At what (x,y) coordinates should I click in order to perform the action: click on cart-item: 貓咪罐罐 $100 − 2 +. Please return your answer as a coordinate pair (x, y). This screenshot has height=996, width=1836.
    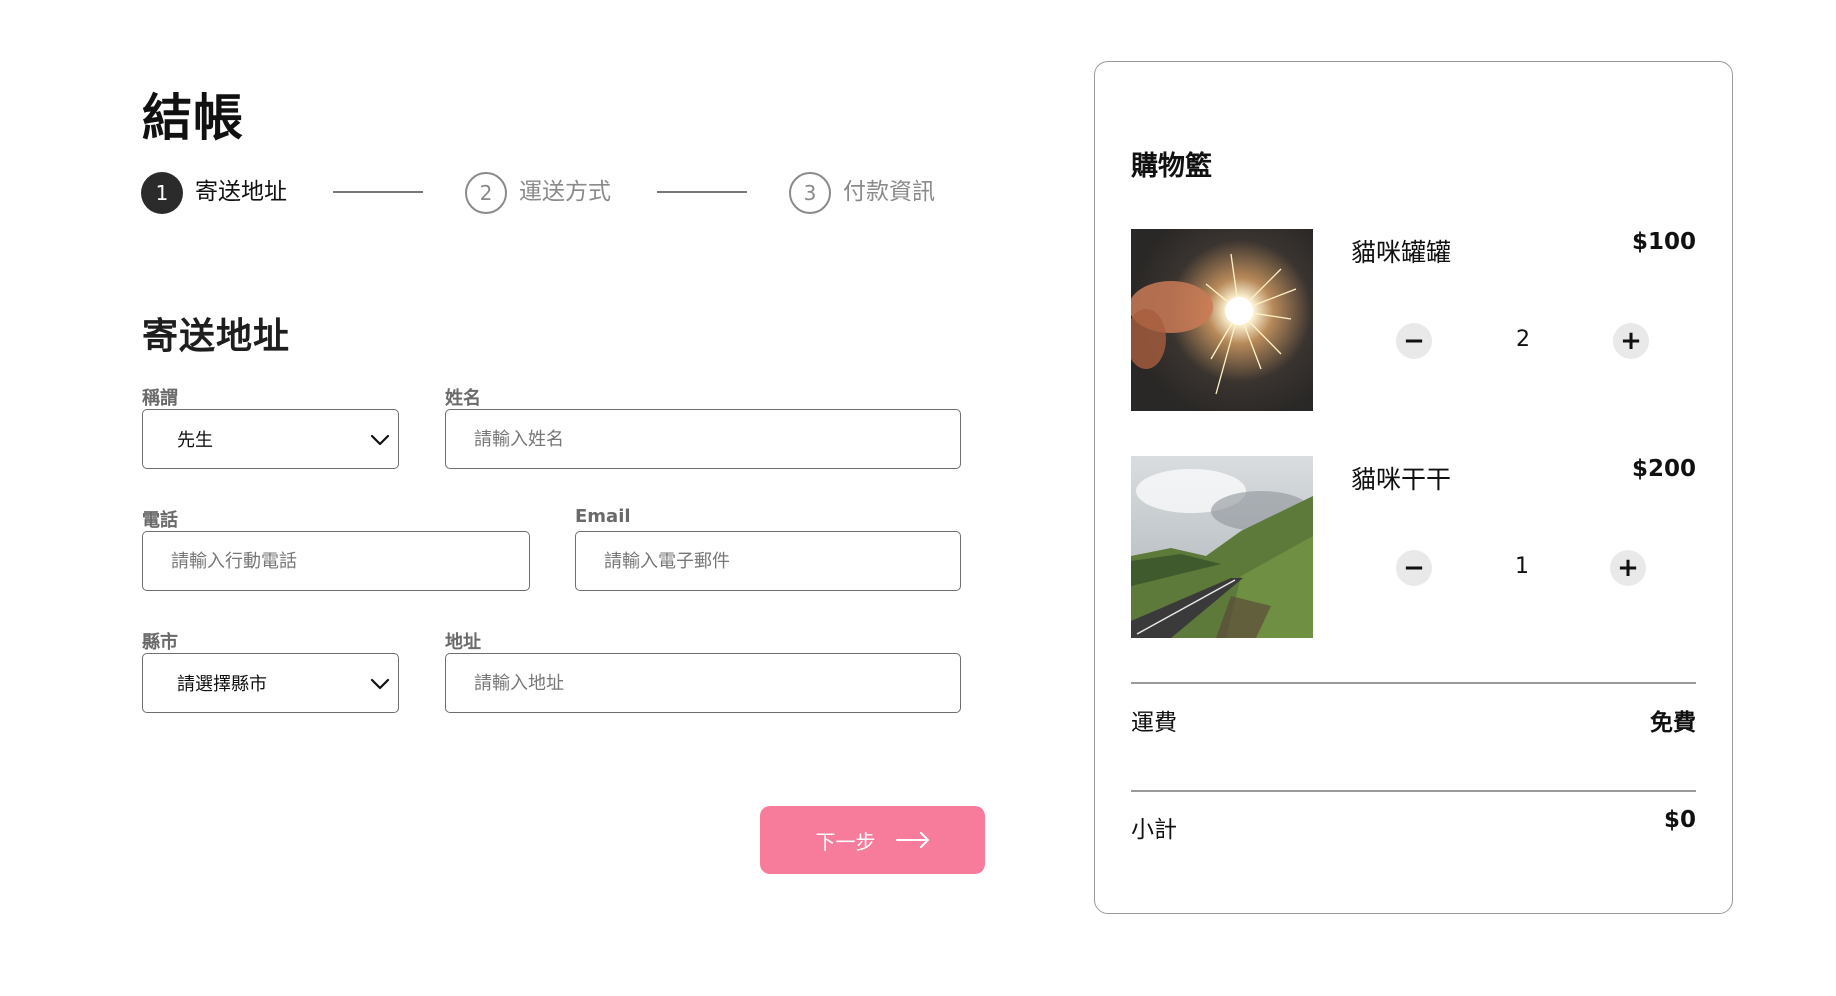
    Looking at the image, I should click on (1413, 320).